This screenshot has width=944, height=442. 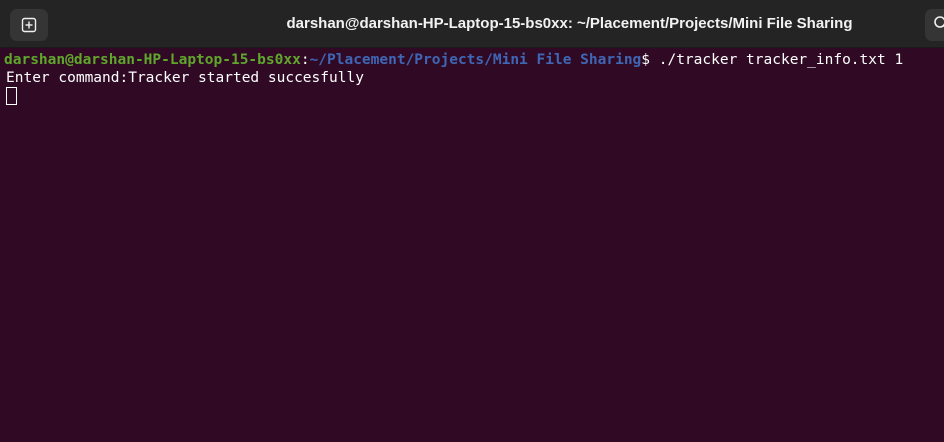 I want to click on text-cursor, so click(x=11, y=96).